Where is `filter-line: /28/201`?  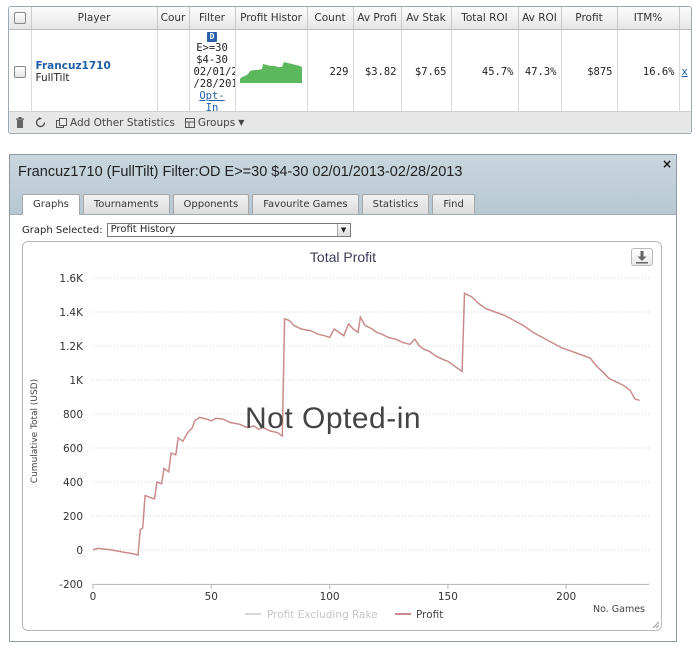 filter-line: /28/201 is located at coordinates (214, 83).